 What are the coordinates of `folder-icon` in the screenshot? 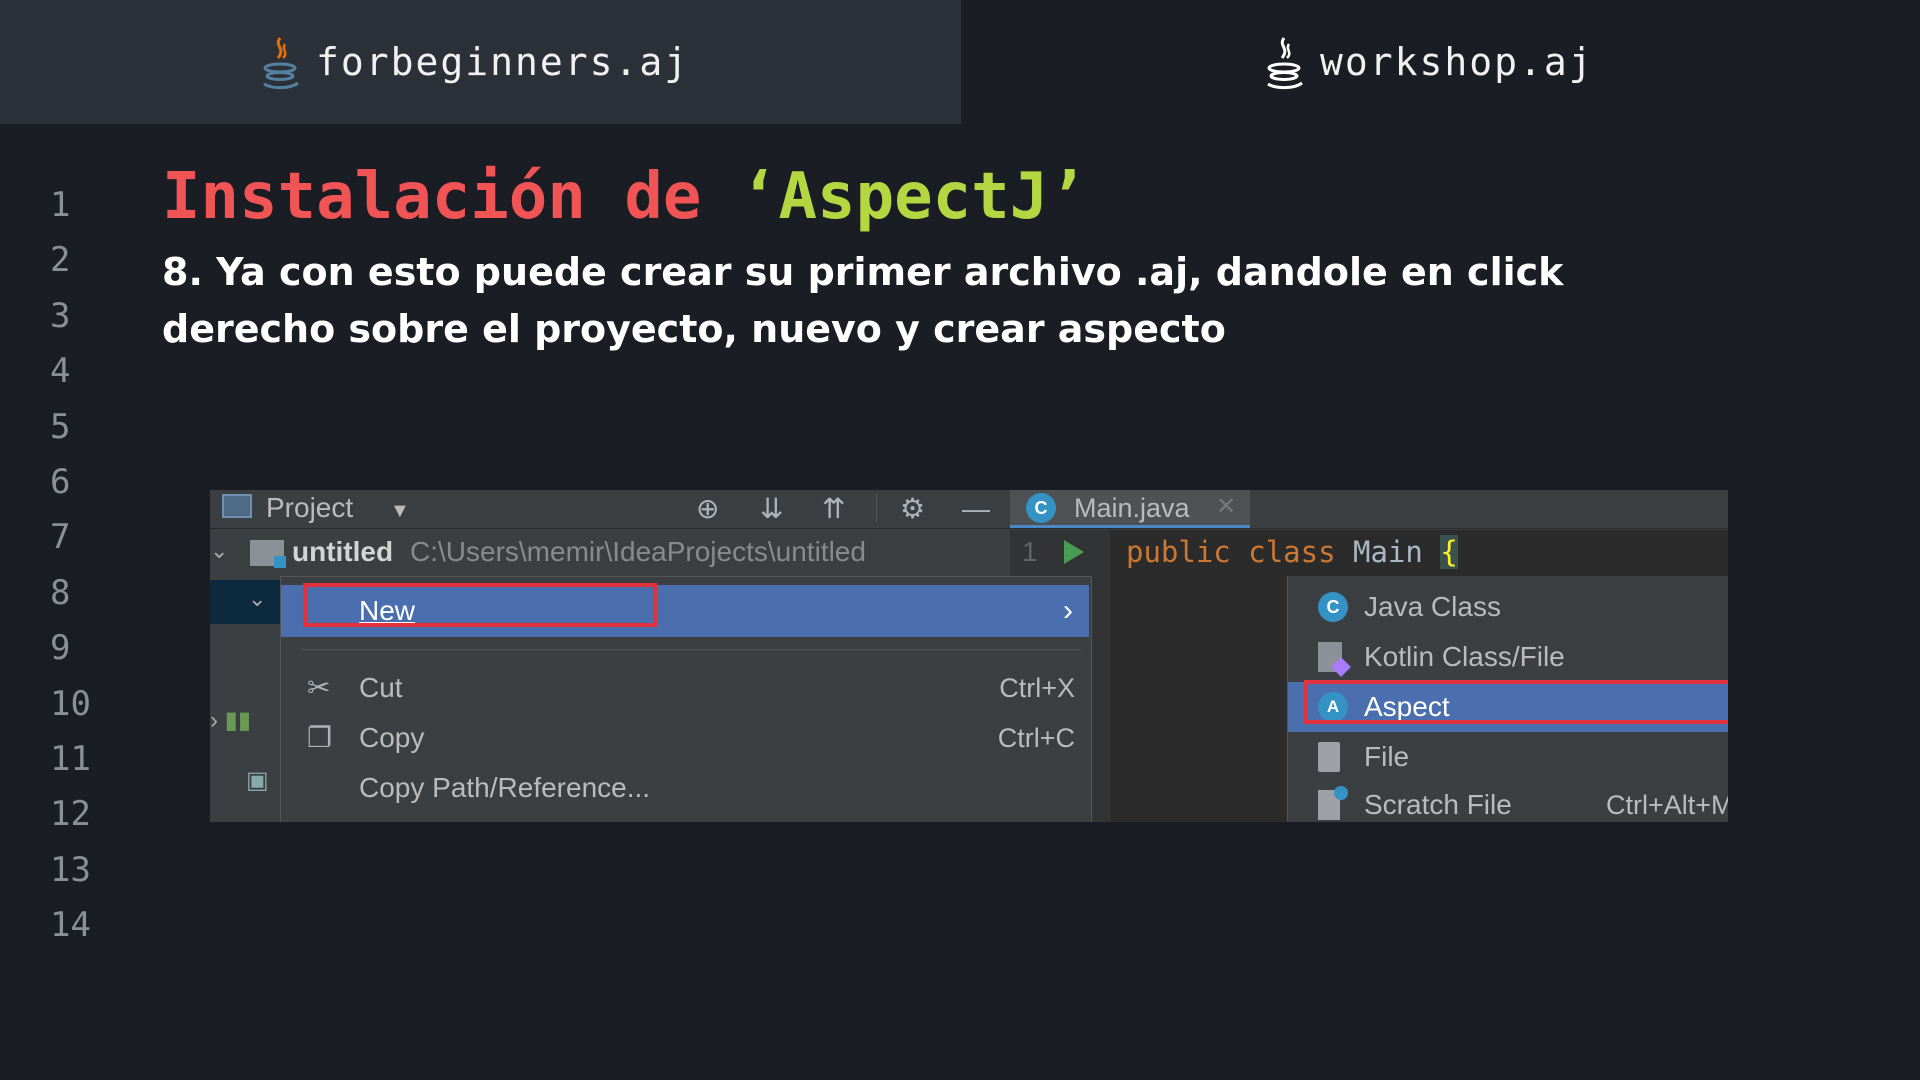 It's located at (268, 554).